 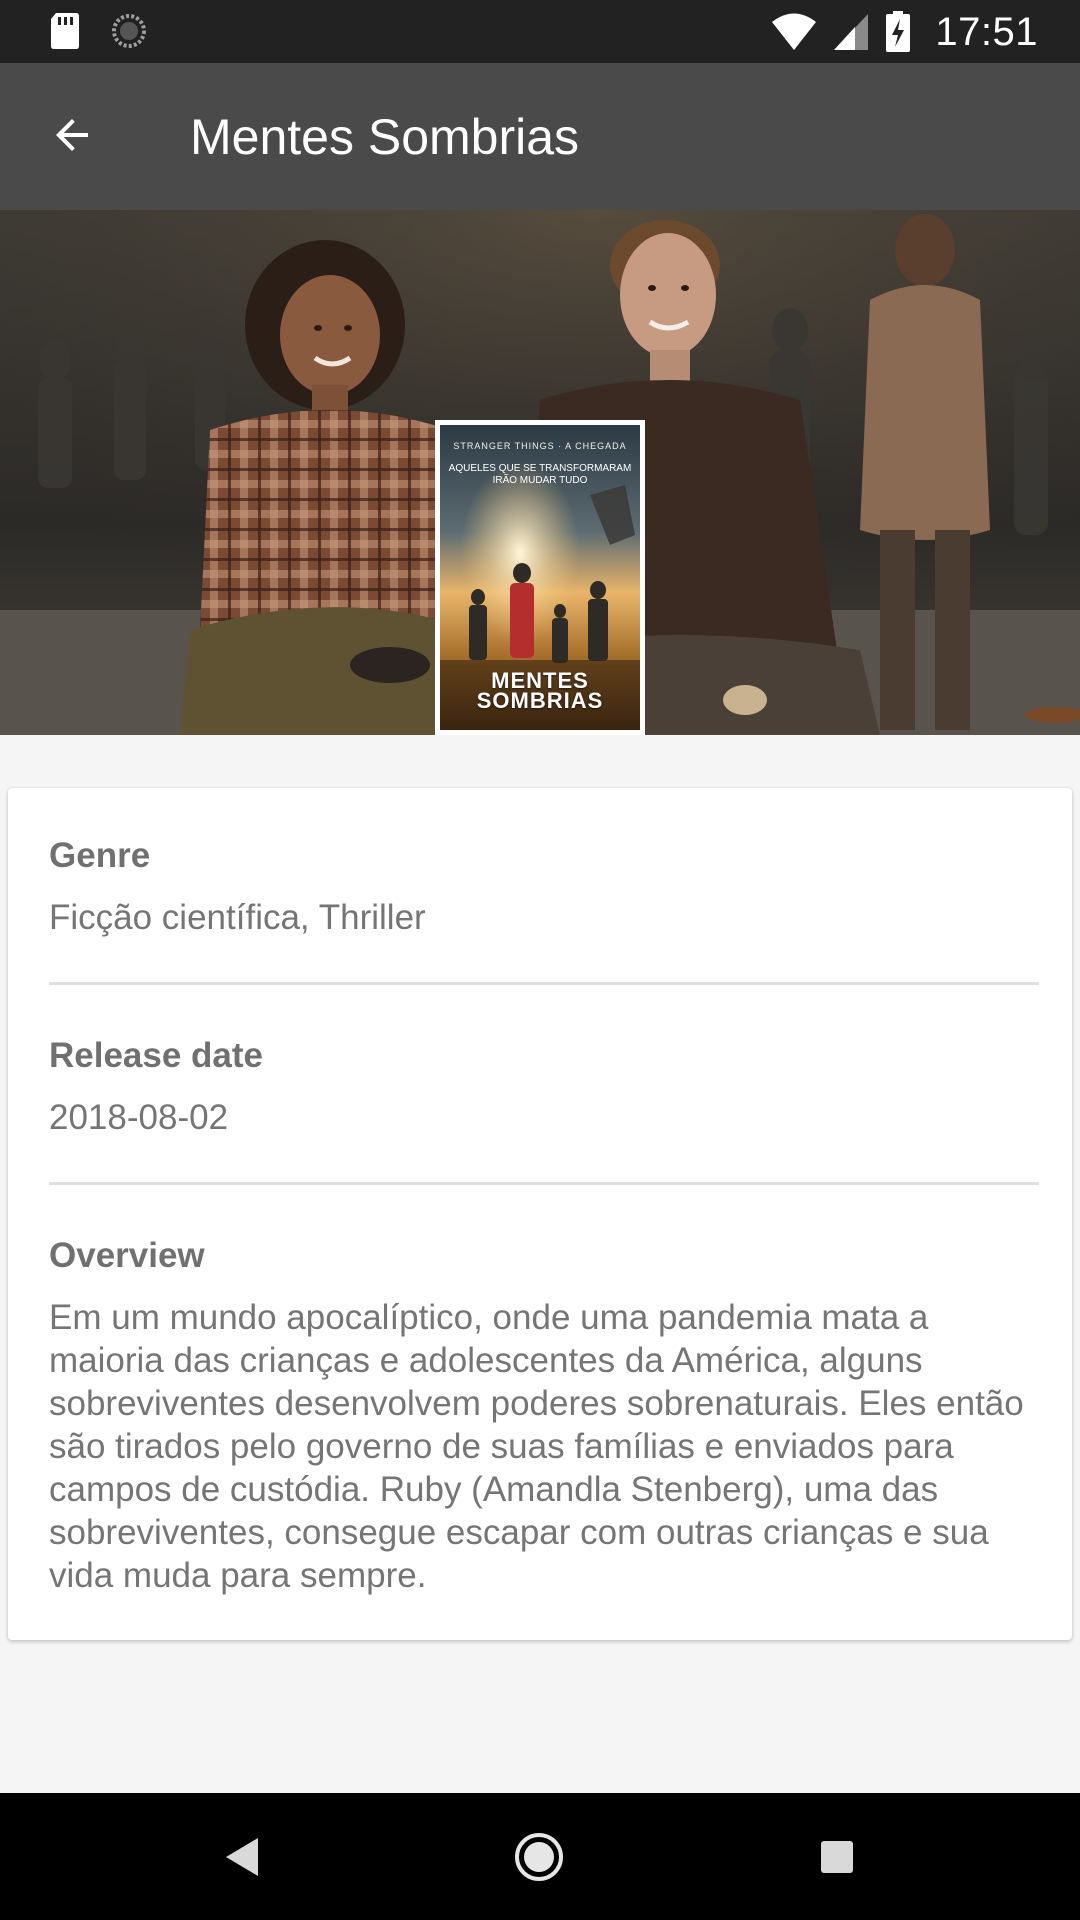 What do you see at coordinates (851, 32) in the screenshot?
I see `cell-signal-icon` at bounding box center [851, 32].